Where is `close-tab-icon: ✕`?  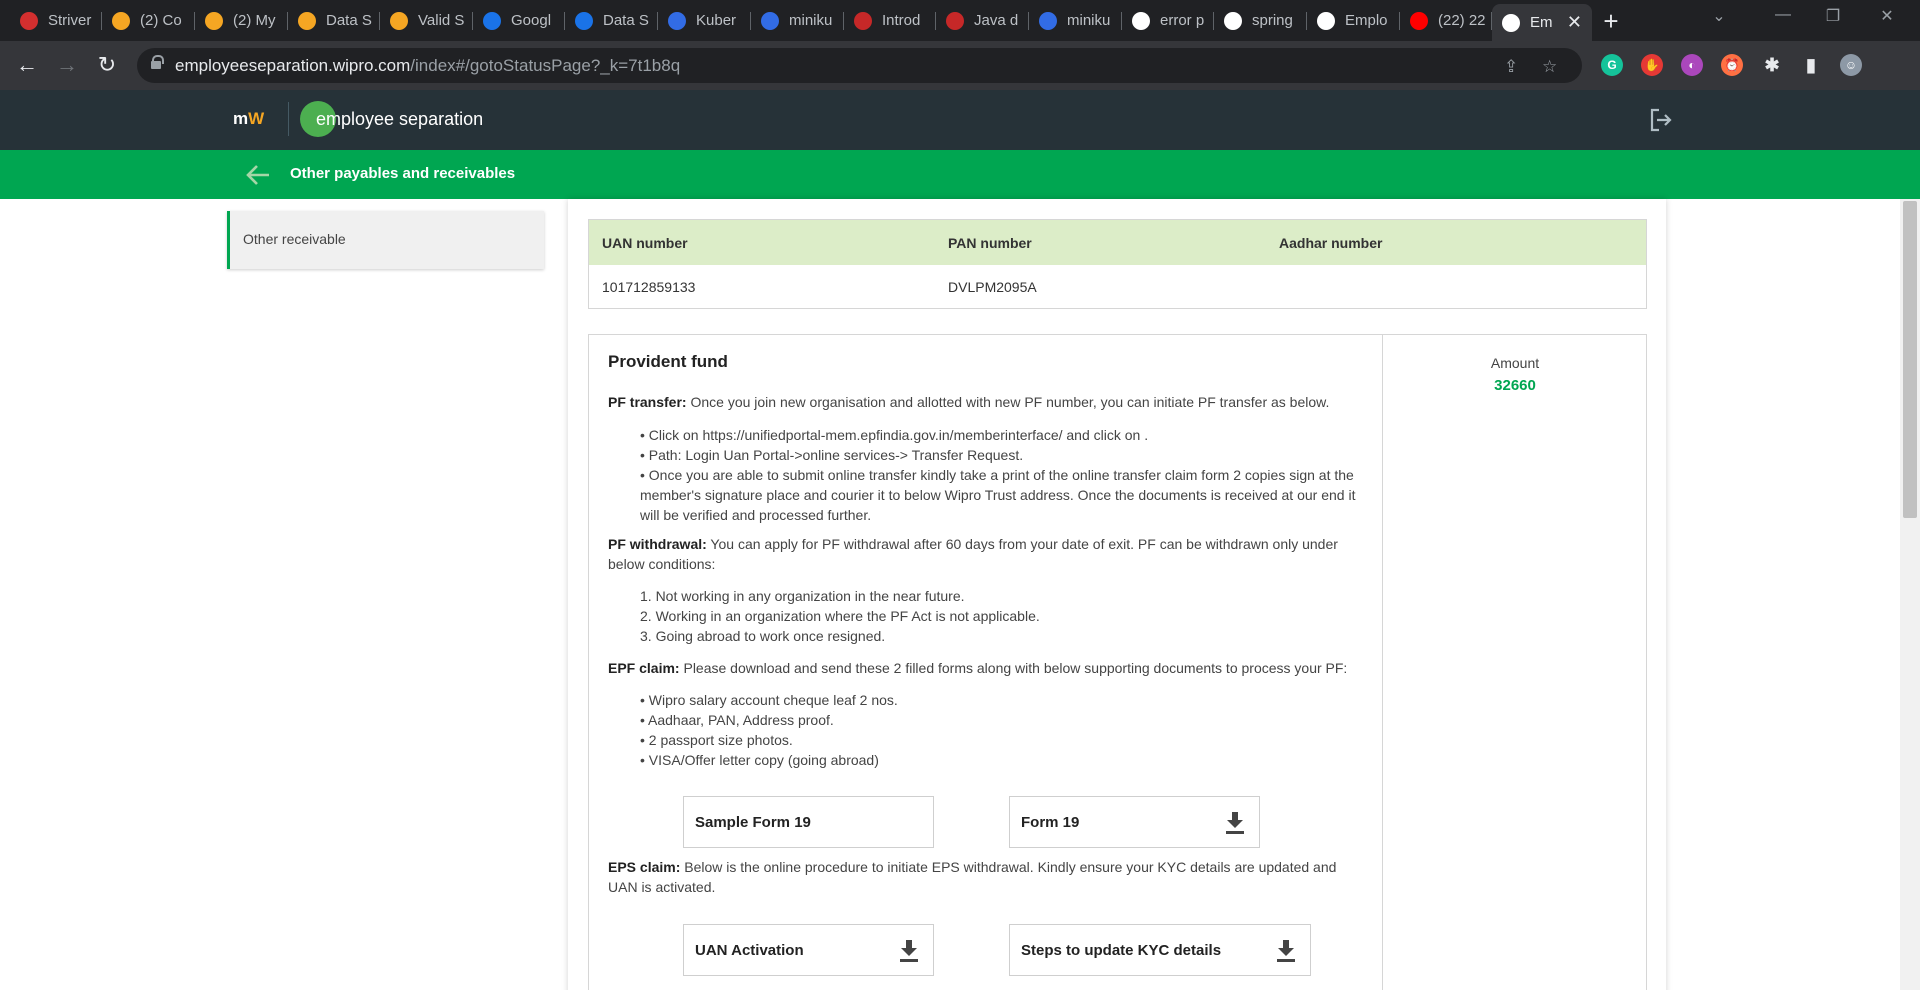 close-tab-icon: ✕ is located at coordinates (1574, 22).